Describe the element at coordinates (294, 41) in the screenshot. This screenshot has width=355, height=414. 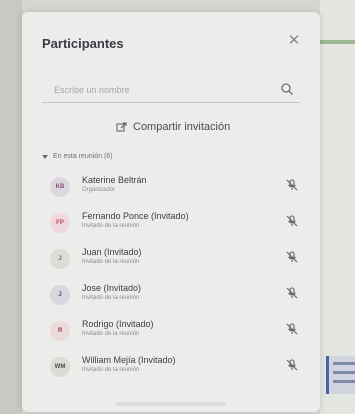
I see `close-icon: ✕` at that location.